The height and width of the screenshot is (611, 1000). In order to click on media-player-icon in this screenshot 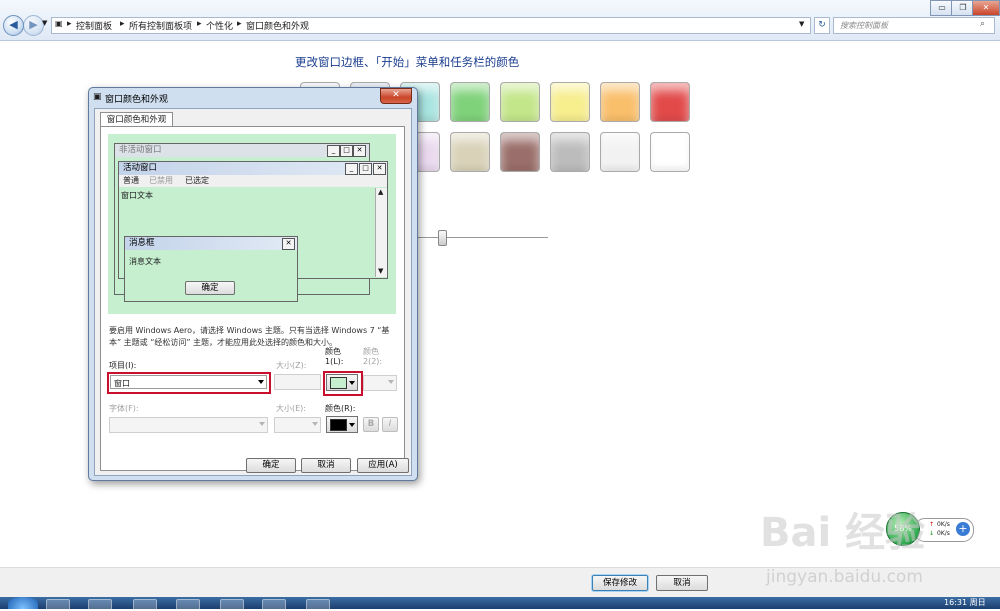, I will do `click(145, 605)`.